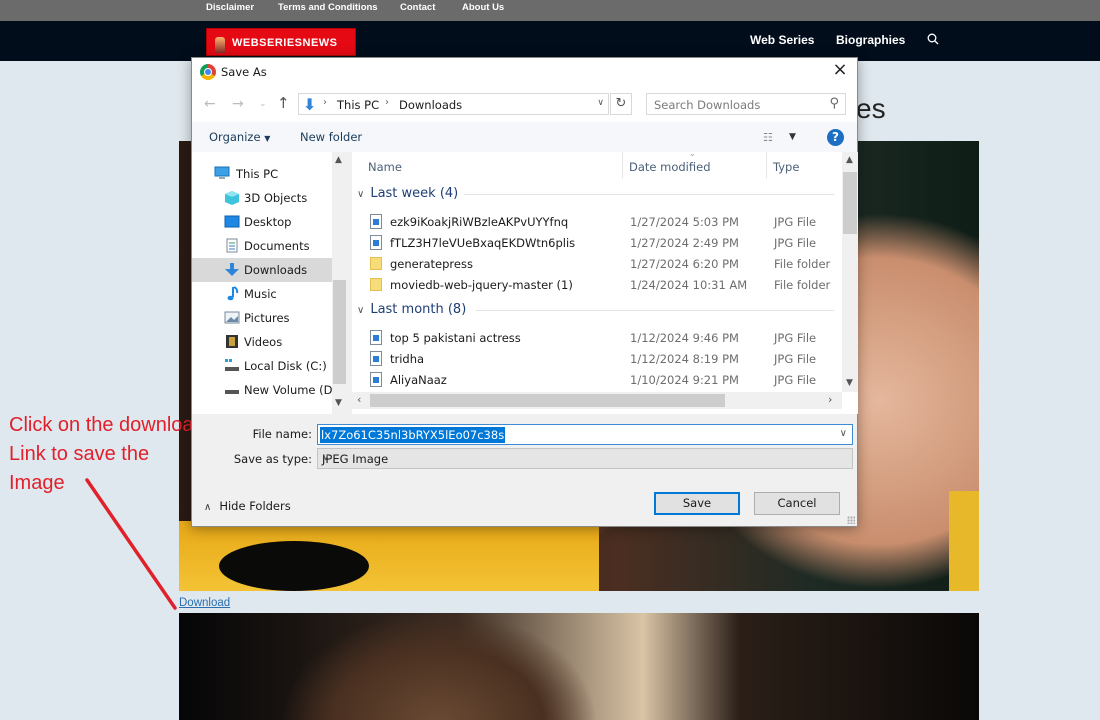  What do you see at coordinates (413, 435) in the screenshot?
I see `file-name-value: lx7Zo61C35nl3bRYX5lEo07c38s` at bounding box center [413, 435].